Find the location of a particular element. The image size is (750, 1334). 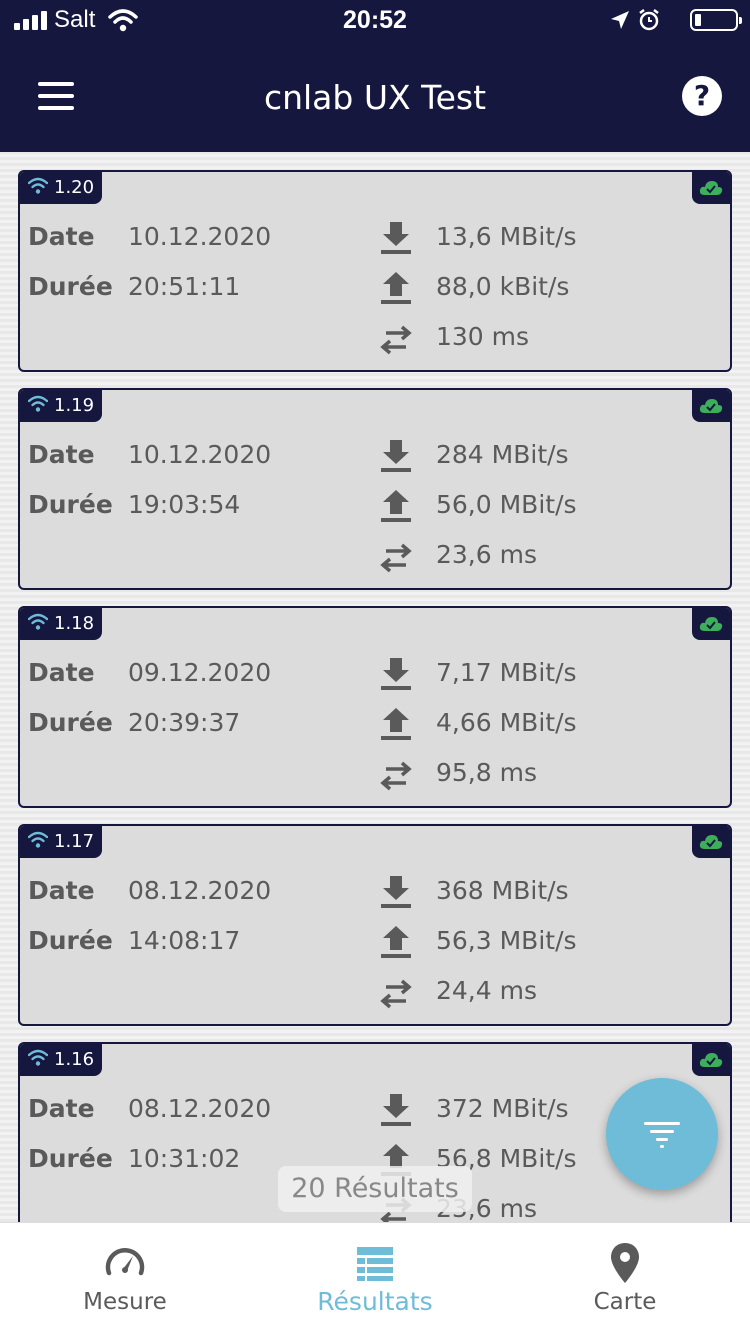

download-speed: 7,17 MBit/s is located at coordinates (506, 672).